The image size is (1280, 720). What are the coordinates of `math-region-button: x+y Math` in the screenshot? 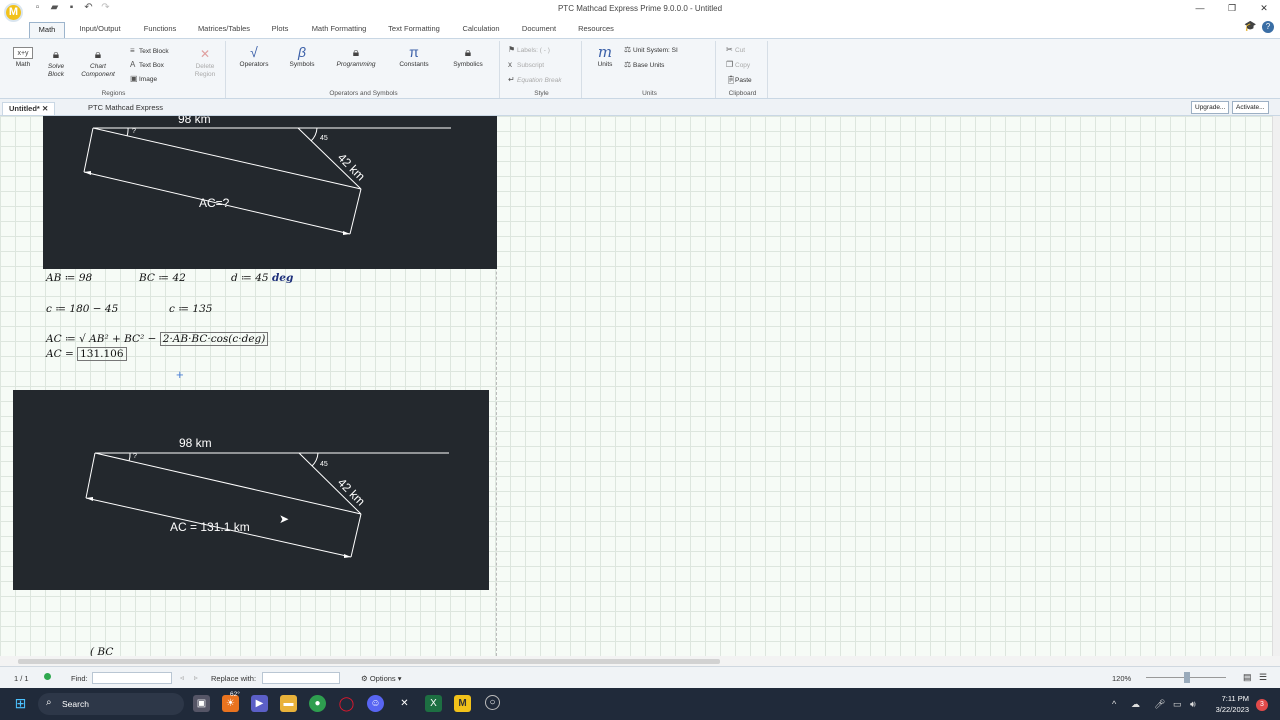 It's located at (23, 58).